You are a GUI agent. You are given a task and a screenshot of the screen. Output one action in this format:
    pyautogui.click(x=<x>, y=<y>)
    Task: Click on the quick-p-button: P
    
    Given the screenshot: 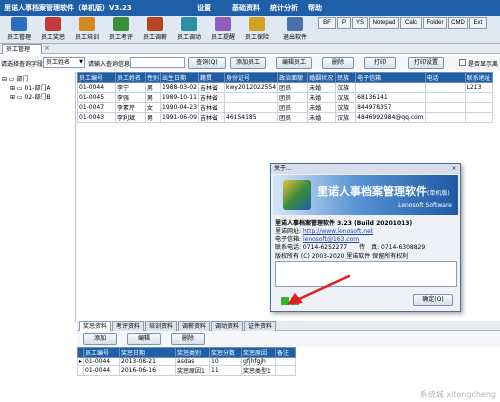 What is the action you would take?
    pyautogui.click(x=344, y=23)
    